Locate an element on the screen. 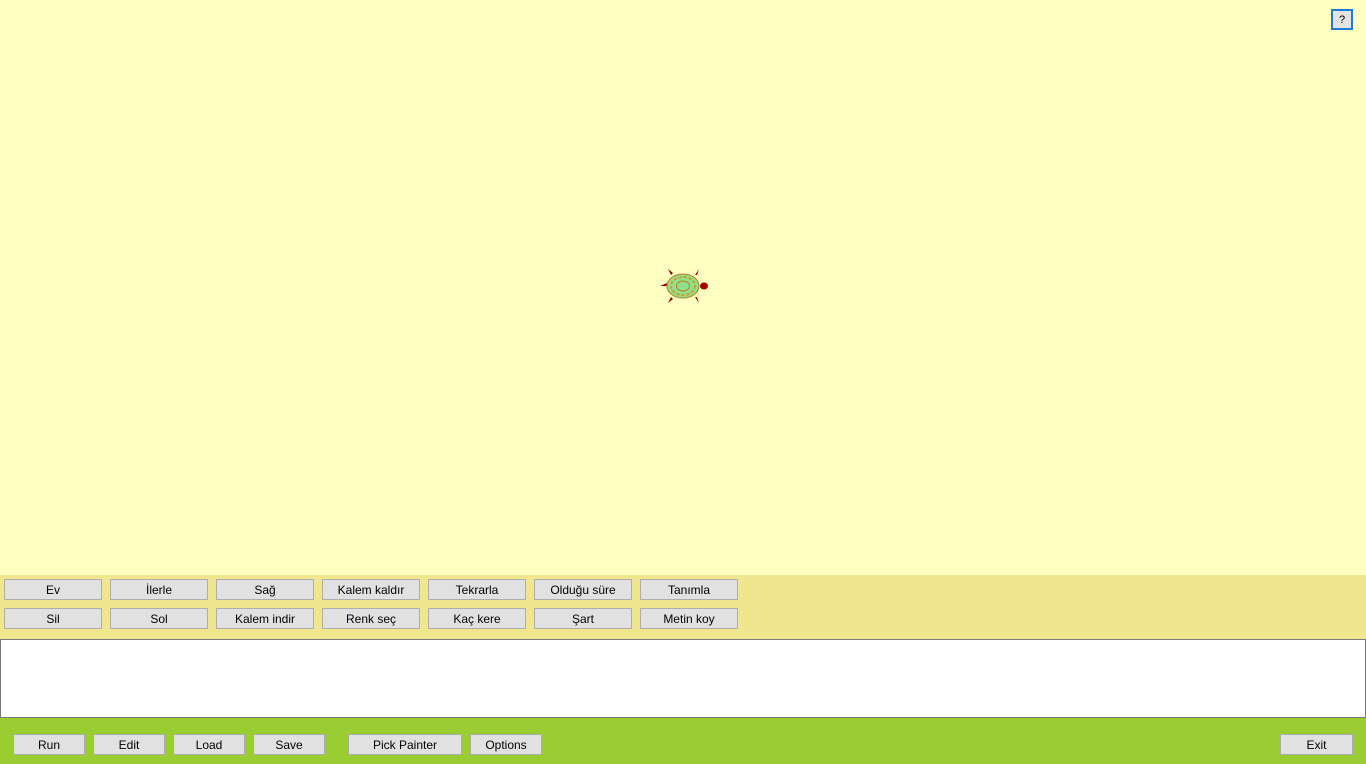 The image size is (1366, 764). sag-button: Sağ is located at coordinates (265, 589).